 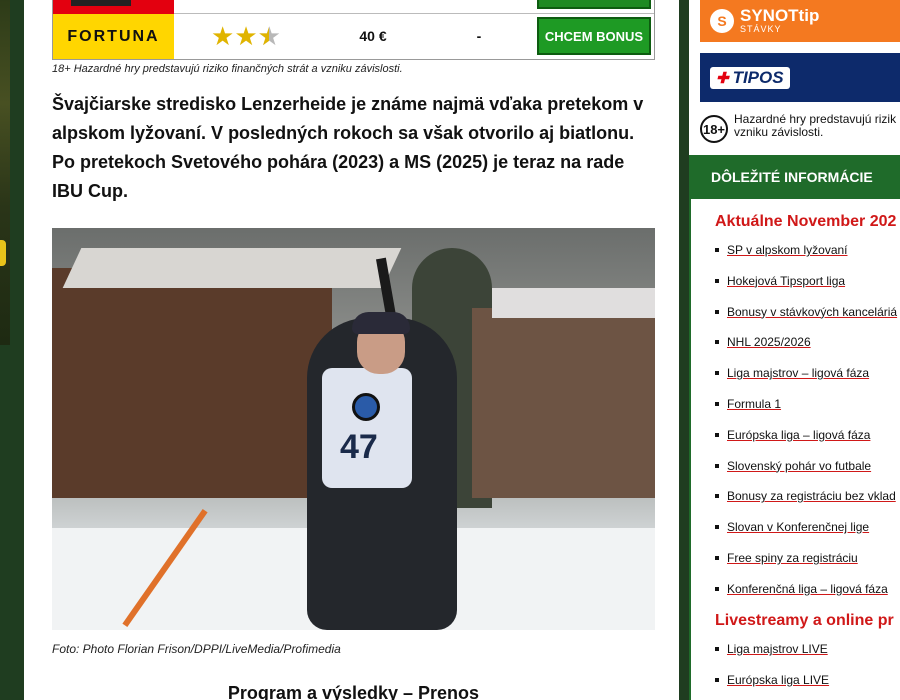 What do you see at coordinates (113, 36) in the screenshot?
I see `fortuna-logo: FORTUNA` at bounding box center [113, 36].